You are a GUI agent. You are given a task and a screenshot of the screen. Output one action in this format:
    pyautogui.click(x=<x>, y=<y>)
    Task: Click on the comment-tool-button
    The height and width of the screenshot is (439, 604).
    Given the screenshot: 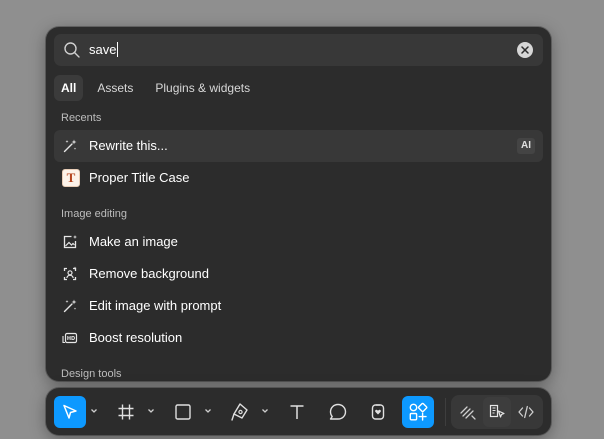 What is the action you would take?
    pyautogui.click(x=338, y=412)
    